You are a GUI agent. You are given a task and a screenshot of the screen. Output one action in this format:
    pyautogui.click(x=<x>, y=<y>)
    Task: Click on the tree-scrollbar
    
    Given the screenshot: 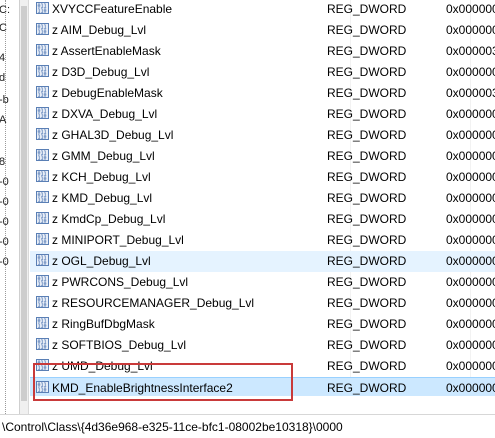 What is the action you would take?
    pyautogui.click(x=24, y=207)
    